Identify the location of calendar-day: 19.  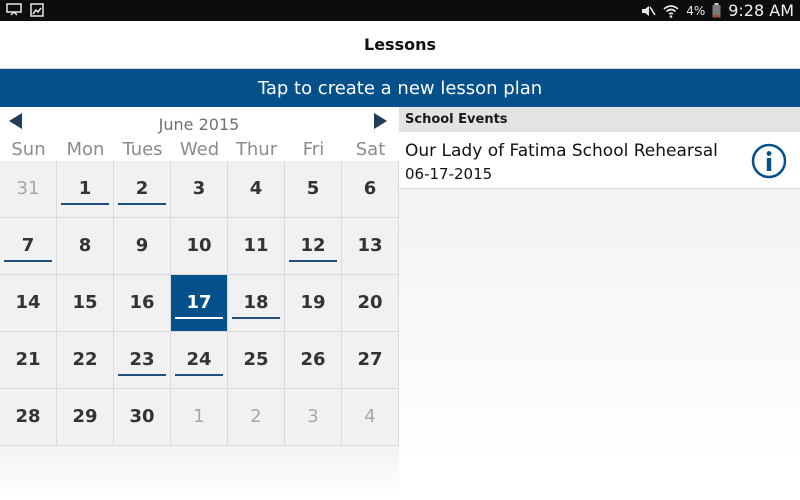
(313, 303).